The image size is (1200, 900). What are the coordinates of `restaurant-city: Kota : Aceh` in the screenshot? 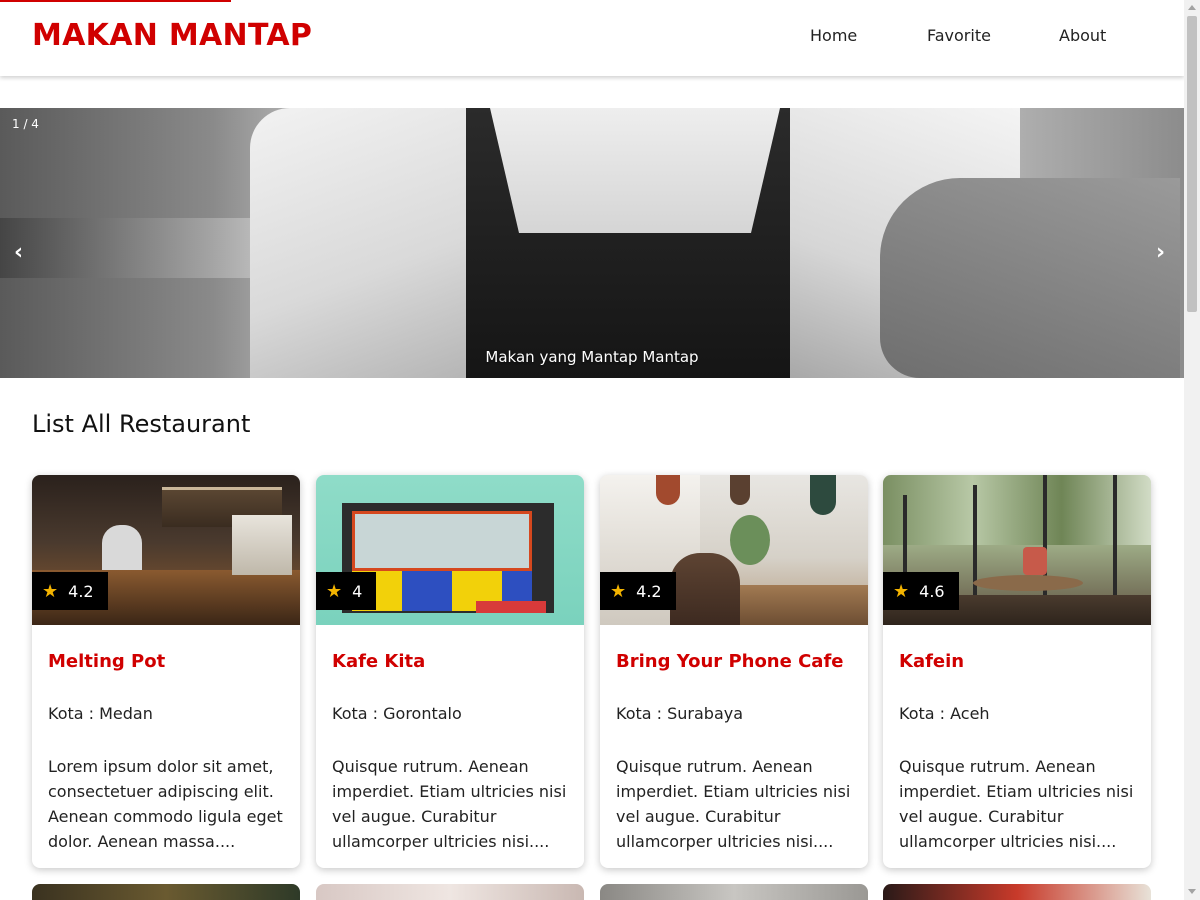 It's located at (944, 713).